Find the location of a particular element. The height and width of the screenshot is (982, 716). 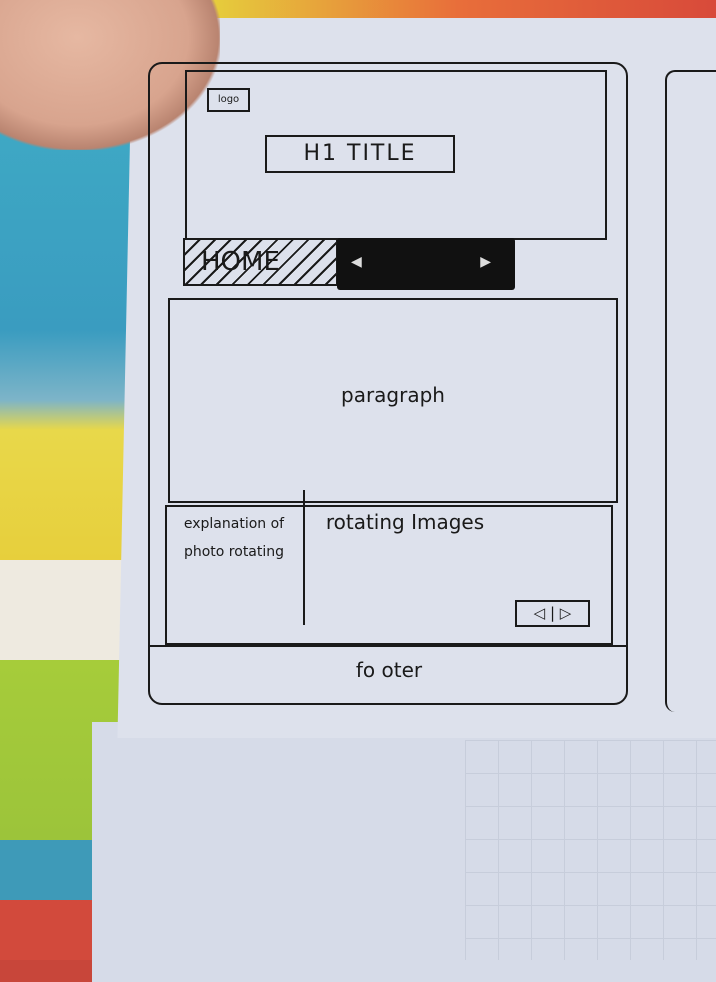

page-title: H1 TITLE is located at coordinates (360, 154).